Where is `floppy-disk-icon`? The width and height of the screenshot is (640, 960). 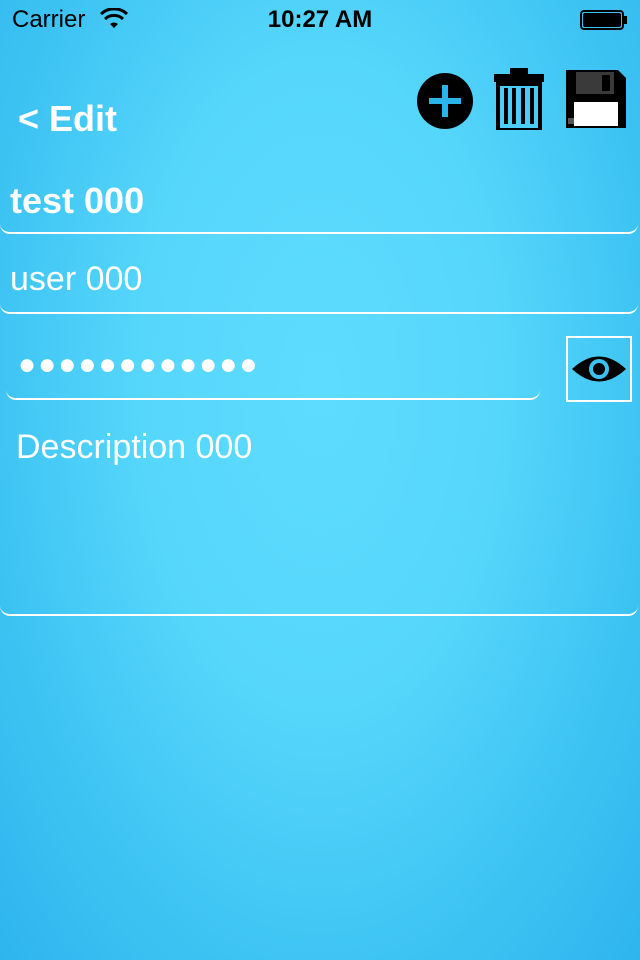
floppy-disk-icon is located at coordinates (596, 99).